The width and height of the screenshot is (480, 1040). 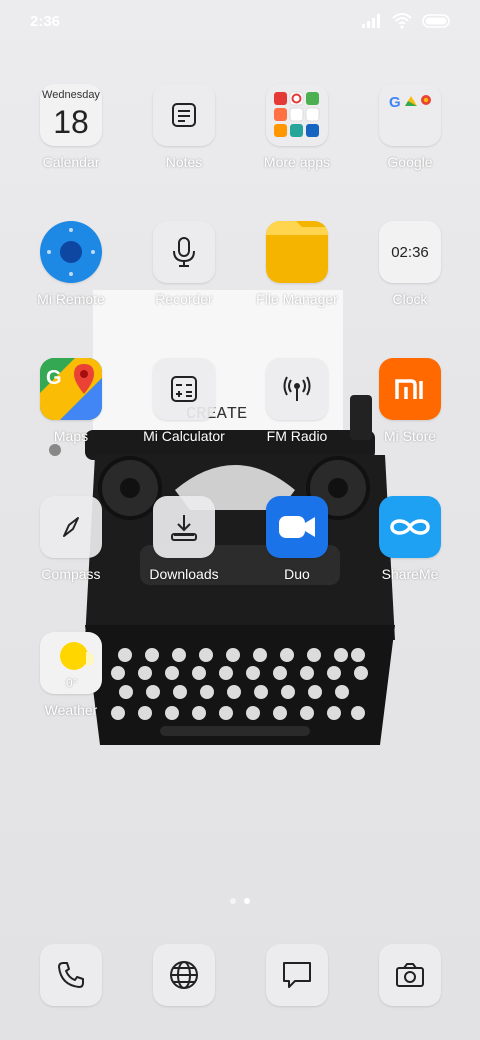 I want to click on app-label: More apps, so click(x=297, y=162).